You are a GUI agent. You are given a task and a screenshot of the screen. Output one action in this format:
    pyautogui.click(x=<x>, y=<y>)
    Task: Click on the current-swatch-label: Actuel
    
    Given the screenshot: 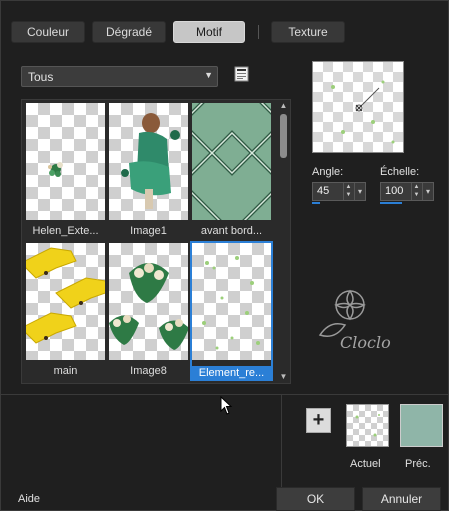 What is the action you would take?
    pyautogui.click(x=365, y=464)
    